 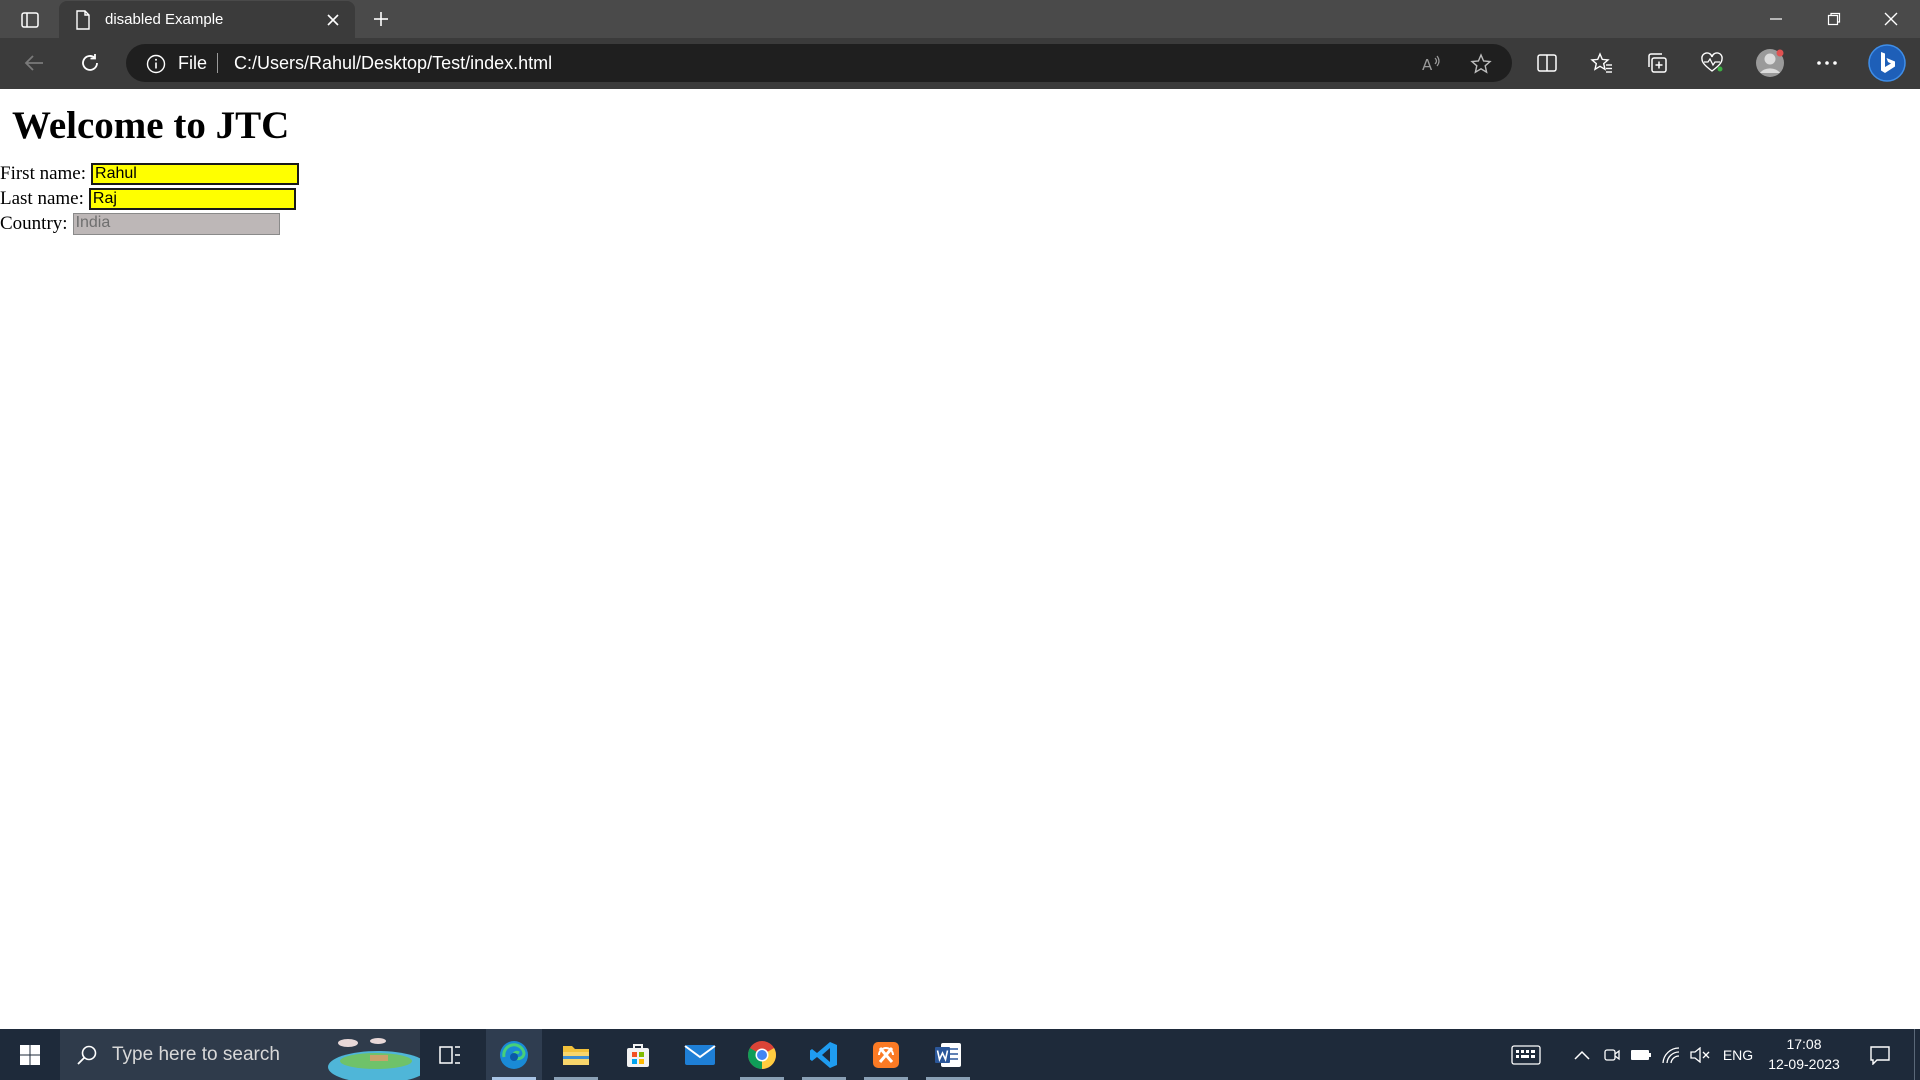 I want to click on address-scheme-label: File, so click(x=193, y=63).